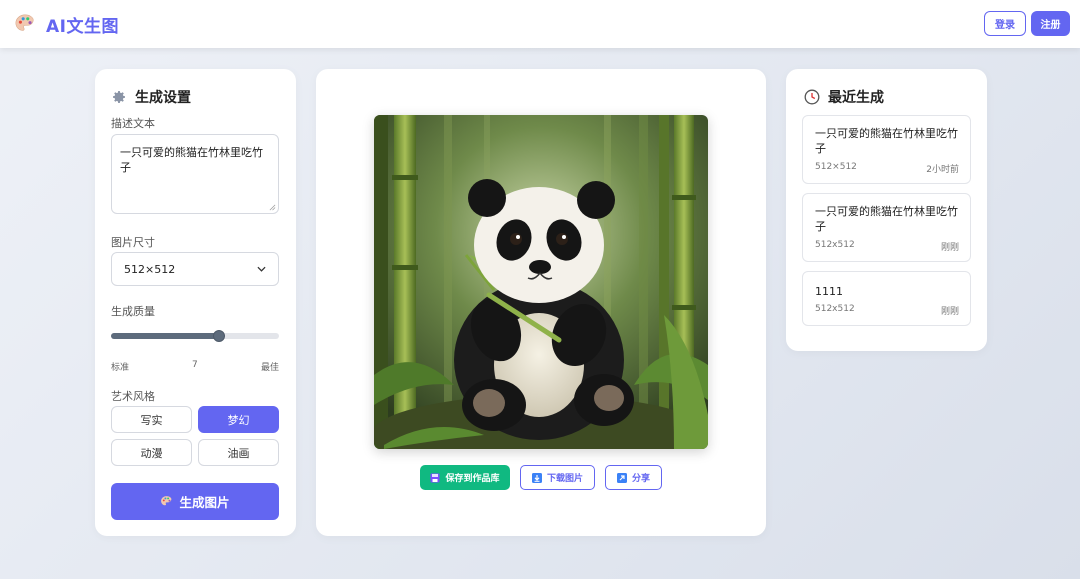 This screenshot has width=1080, height=579. I want to click on app-title: AI文生图, so click(82, 26).